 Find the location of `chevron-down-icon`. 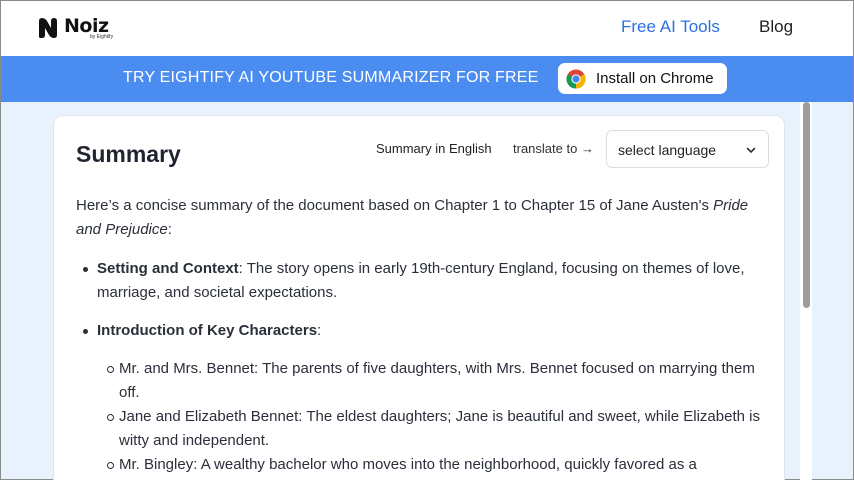

chevron-down-icon is located at coordinates (751, 150).